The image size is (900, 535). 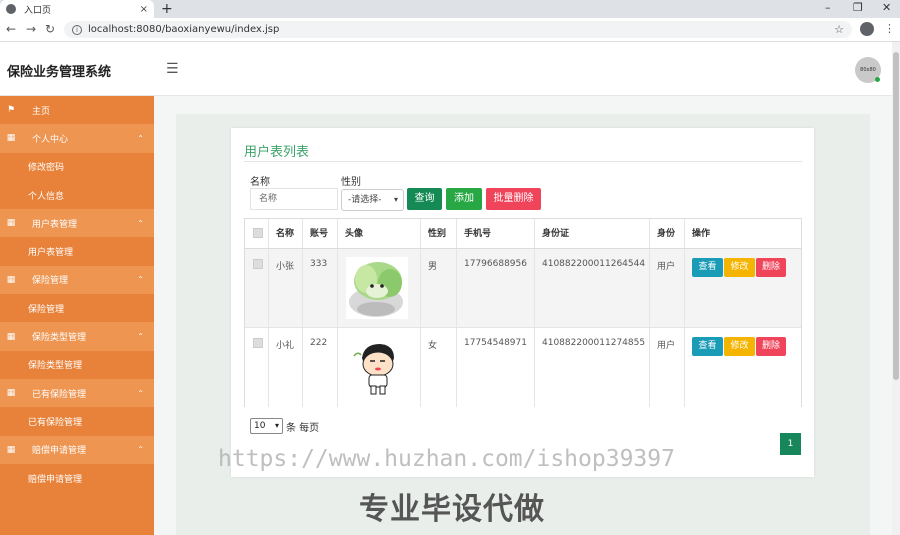 What do you see at coordinates (889, 28) in the screenshot?
I see `browser-menu-icon: ⋮` at bounding box center [889, 28].